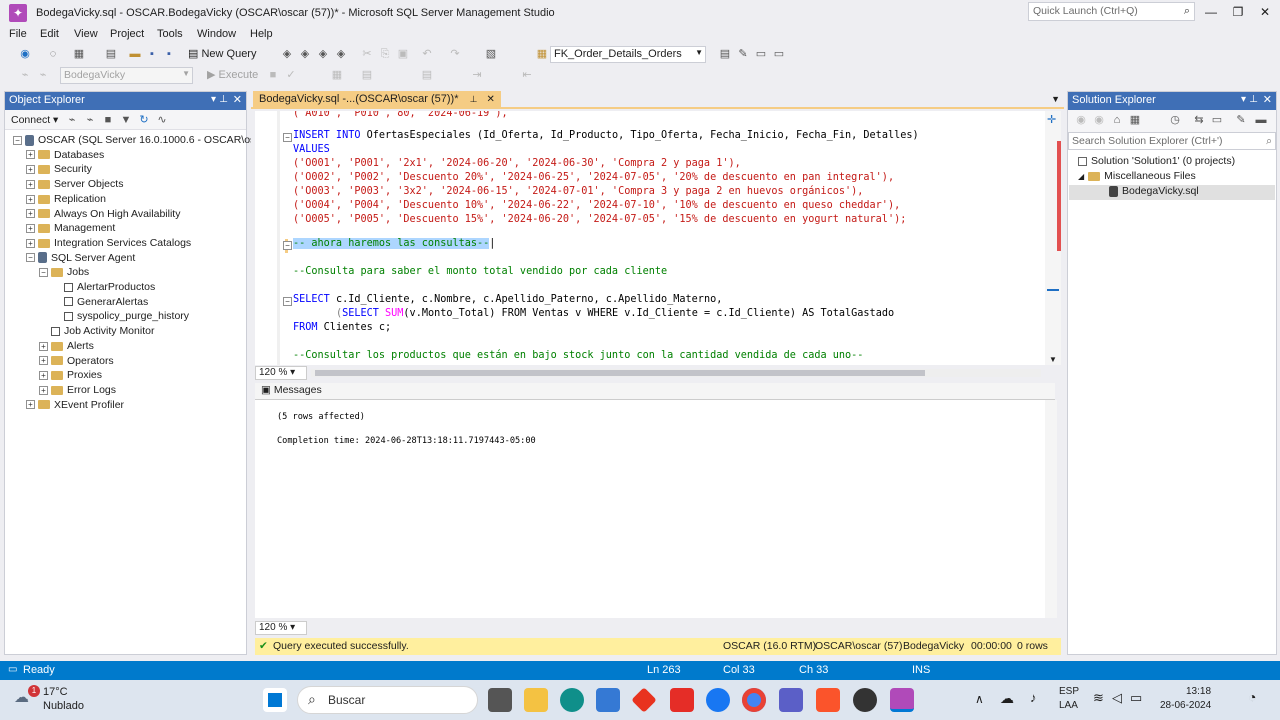 This screenshot has width=1280, height=720. I want to click on menu-view: View, so click(86, 34).